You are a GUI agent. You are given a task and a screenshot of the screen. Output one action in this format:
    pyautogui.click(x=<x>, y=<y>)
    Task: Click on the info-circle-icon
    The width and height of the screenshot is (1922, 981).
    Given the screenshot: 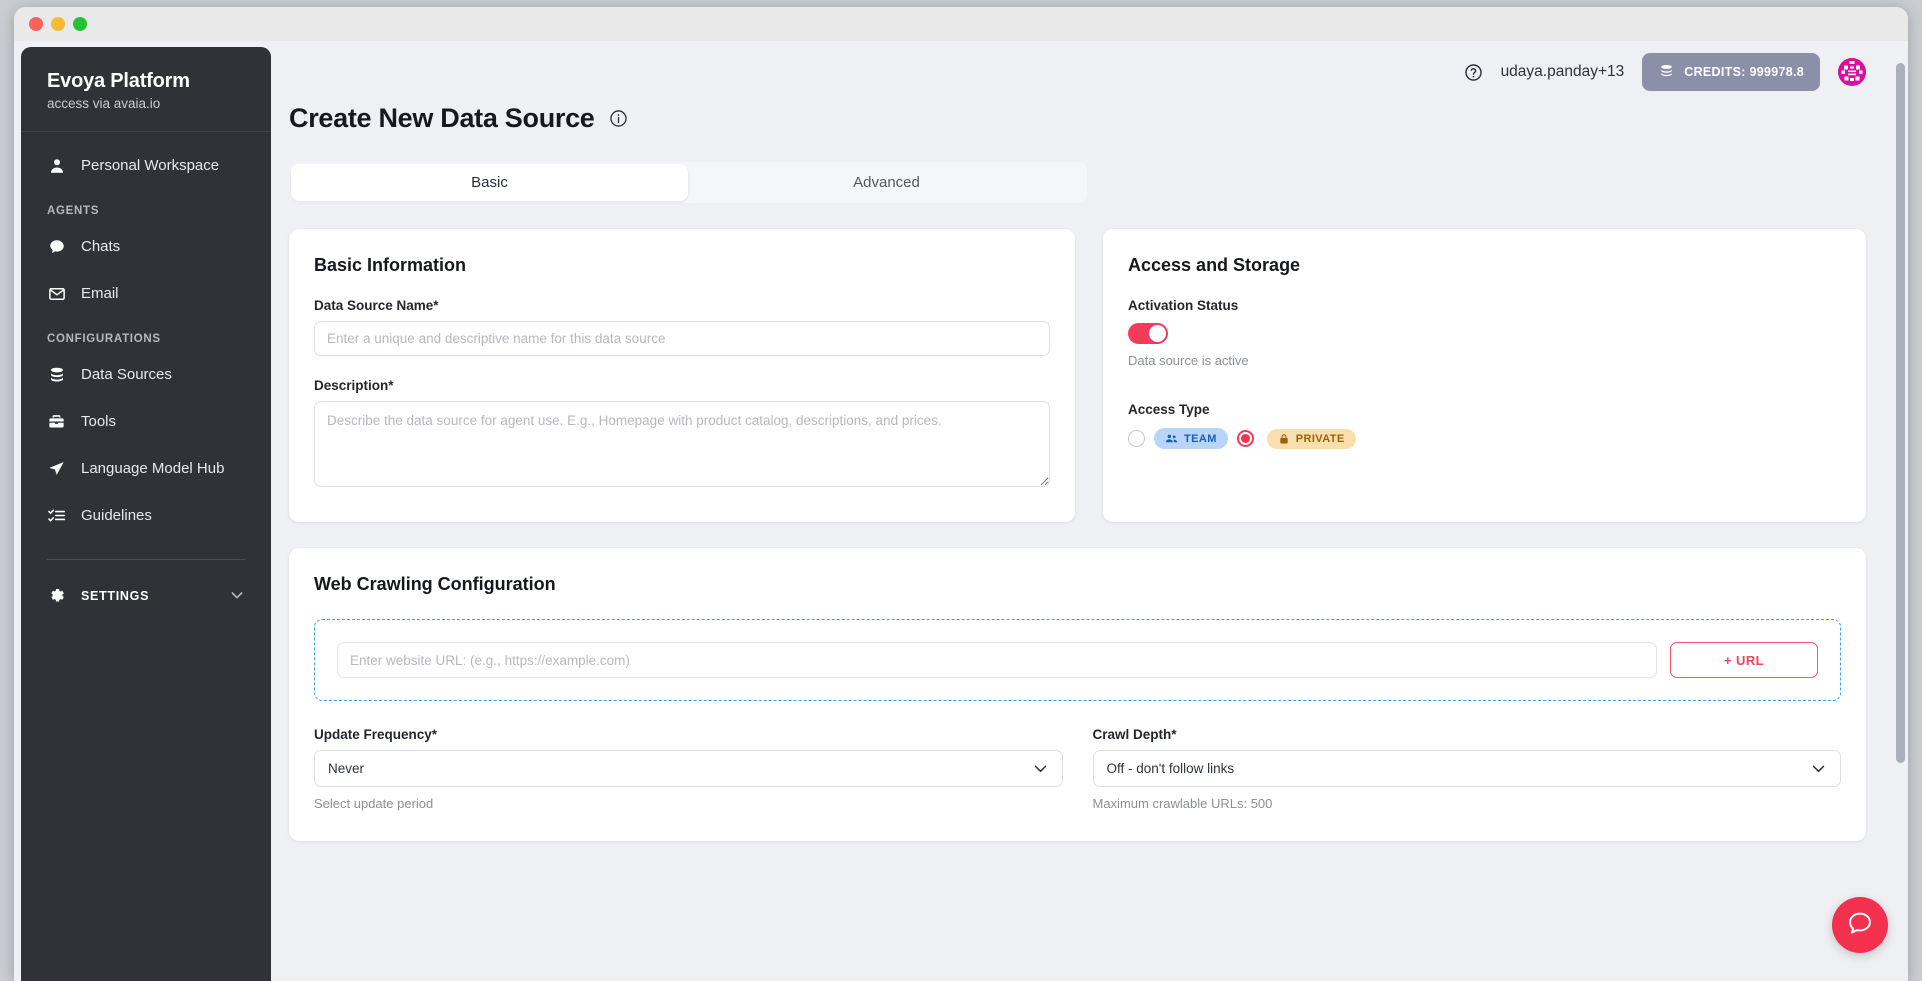 What is the action you would take?
    pyautogui.click(x=618, y=118)
    